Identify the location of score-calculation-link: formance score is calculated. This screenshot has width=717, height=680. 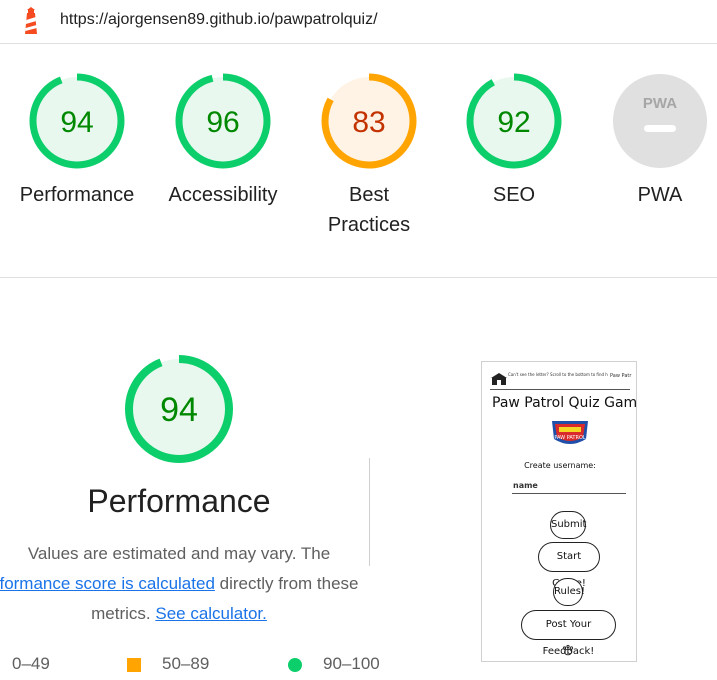
(107, 583).